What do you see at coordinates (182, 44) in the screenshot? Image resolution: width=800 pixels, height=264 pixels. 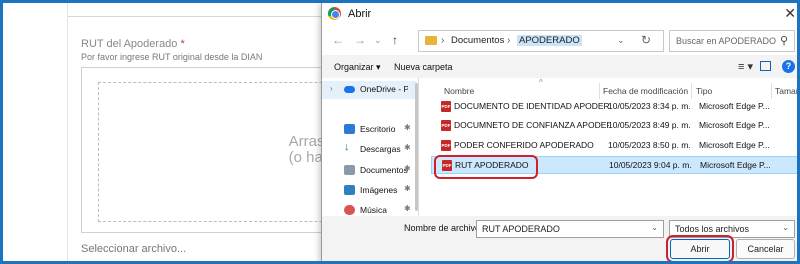 I see `required-mark: *` at bounding box center [182, 44].